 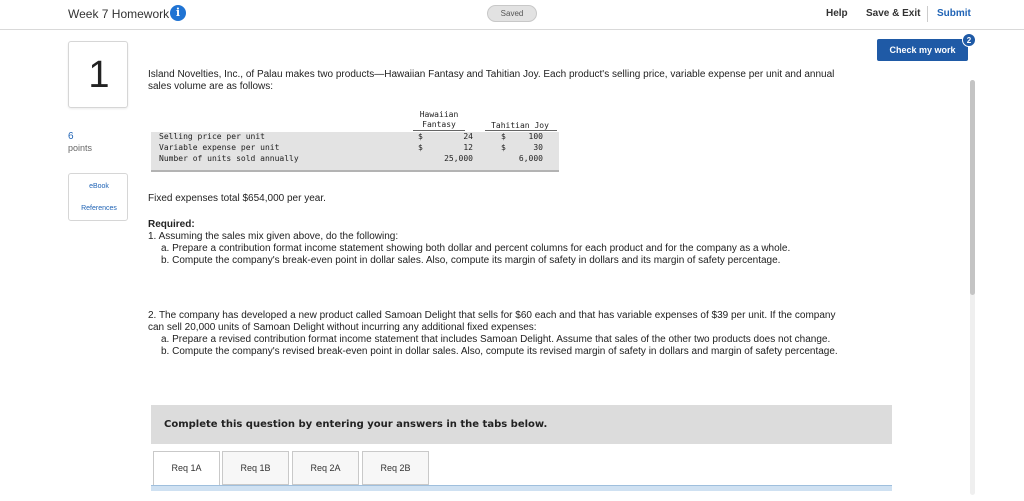 I want to click on submit-link: Submit, so click(x=954, y=13).